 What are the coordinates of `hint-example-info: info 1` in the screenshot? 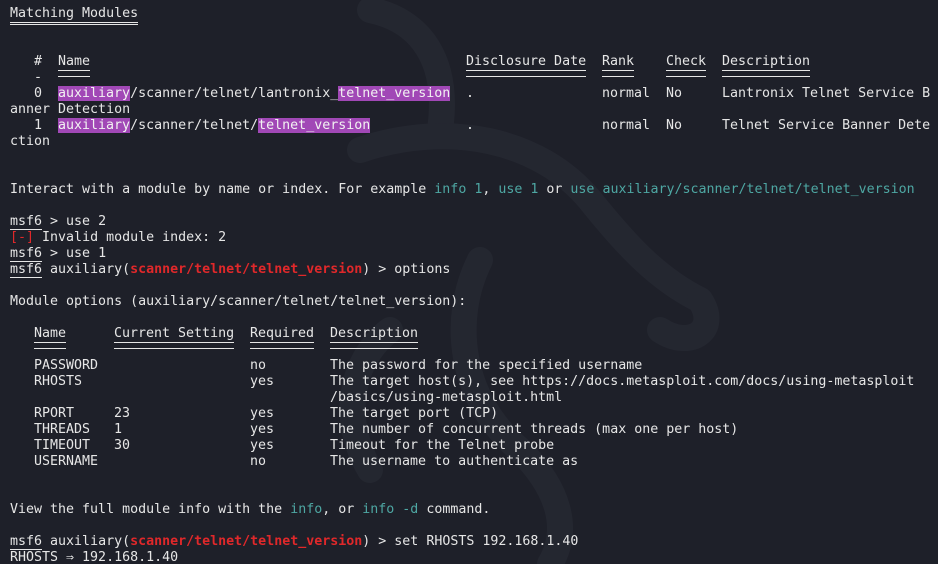 It's located at (458, 189).